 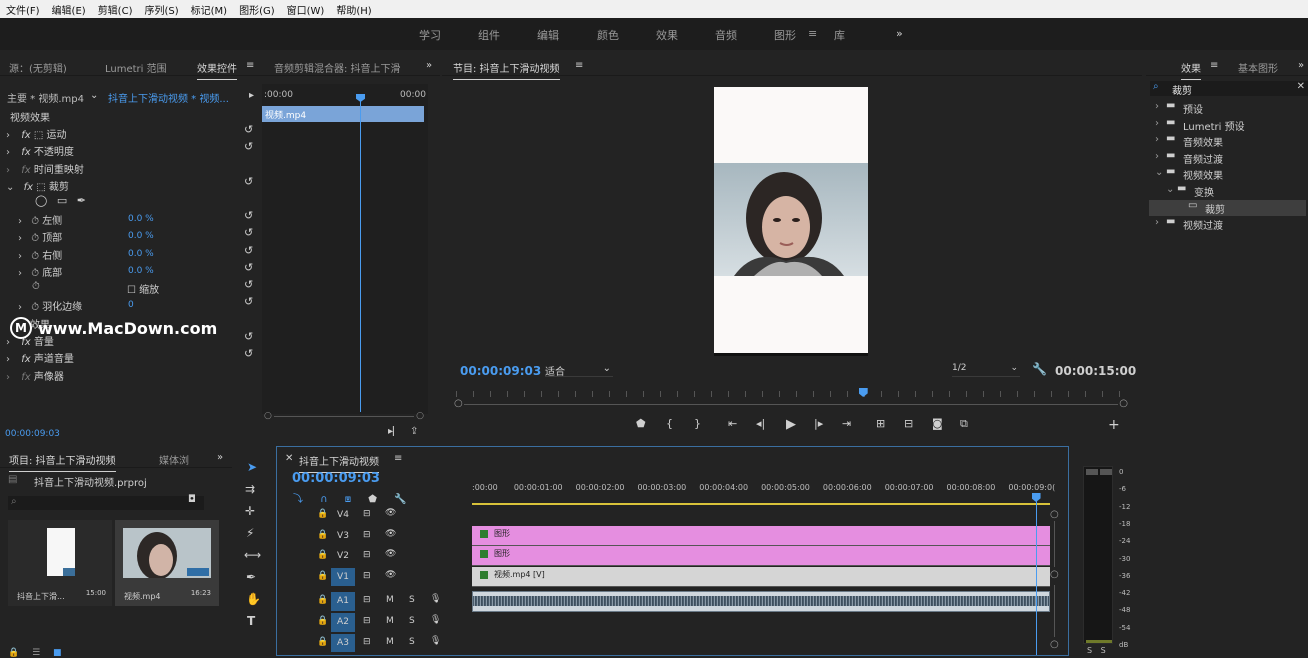 I want to click on selection-tool-icon: ➤, so click(x=252, y=467).